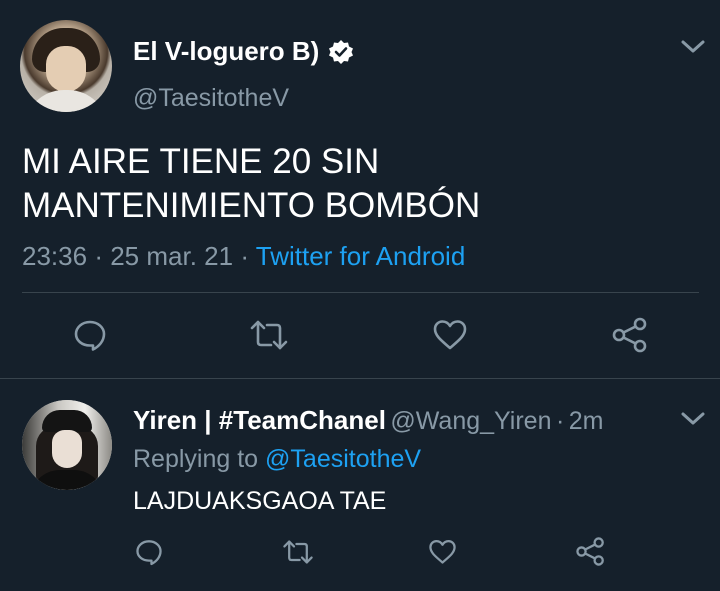  I want to click on reply-share-icon, so click(590, 551).